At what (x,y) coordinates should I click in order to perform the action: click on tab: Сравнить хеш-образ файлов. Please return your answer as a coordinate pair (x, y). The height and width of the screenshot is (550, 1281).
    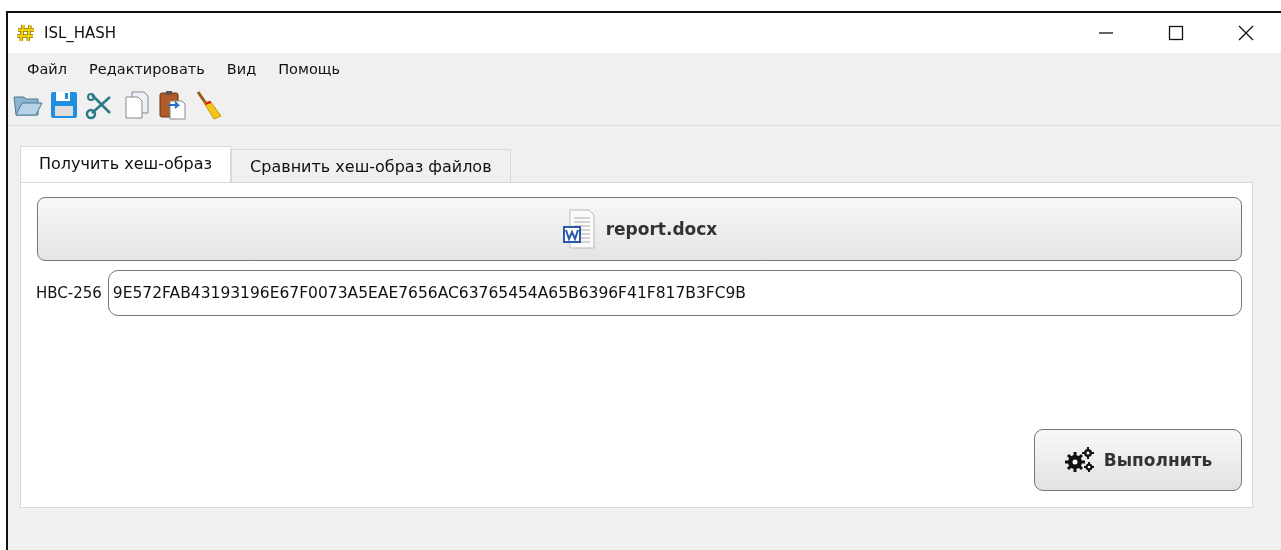
    Looking at the image, I should click on (371, 165).